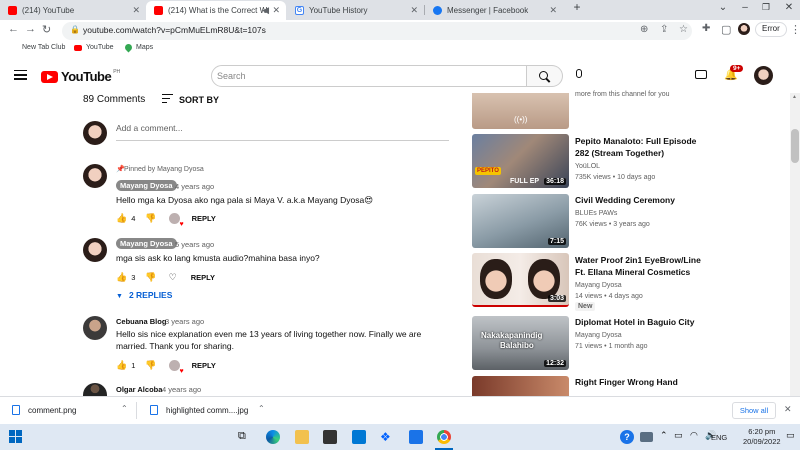 This screenshot has width=800, height=450. Describe the element at coordinates (75, 29) in the screenshot. I see `lock-icon: 🔒` at that location.